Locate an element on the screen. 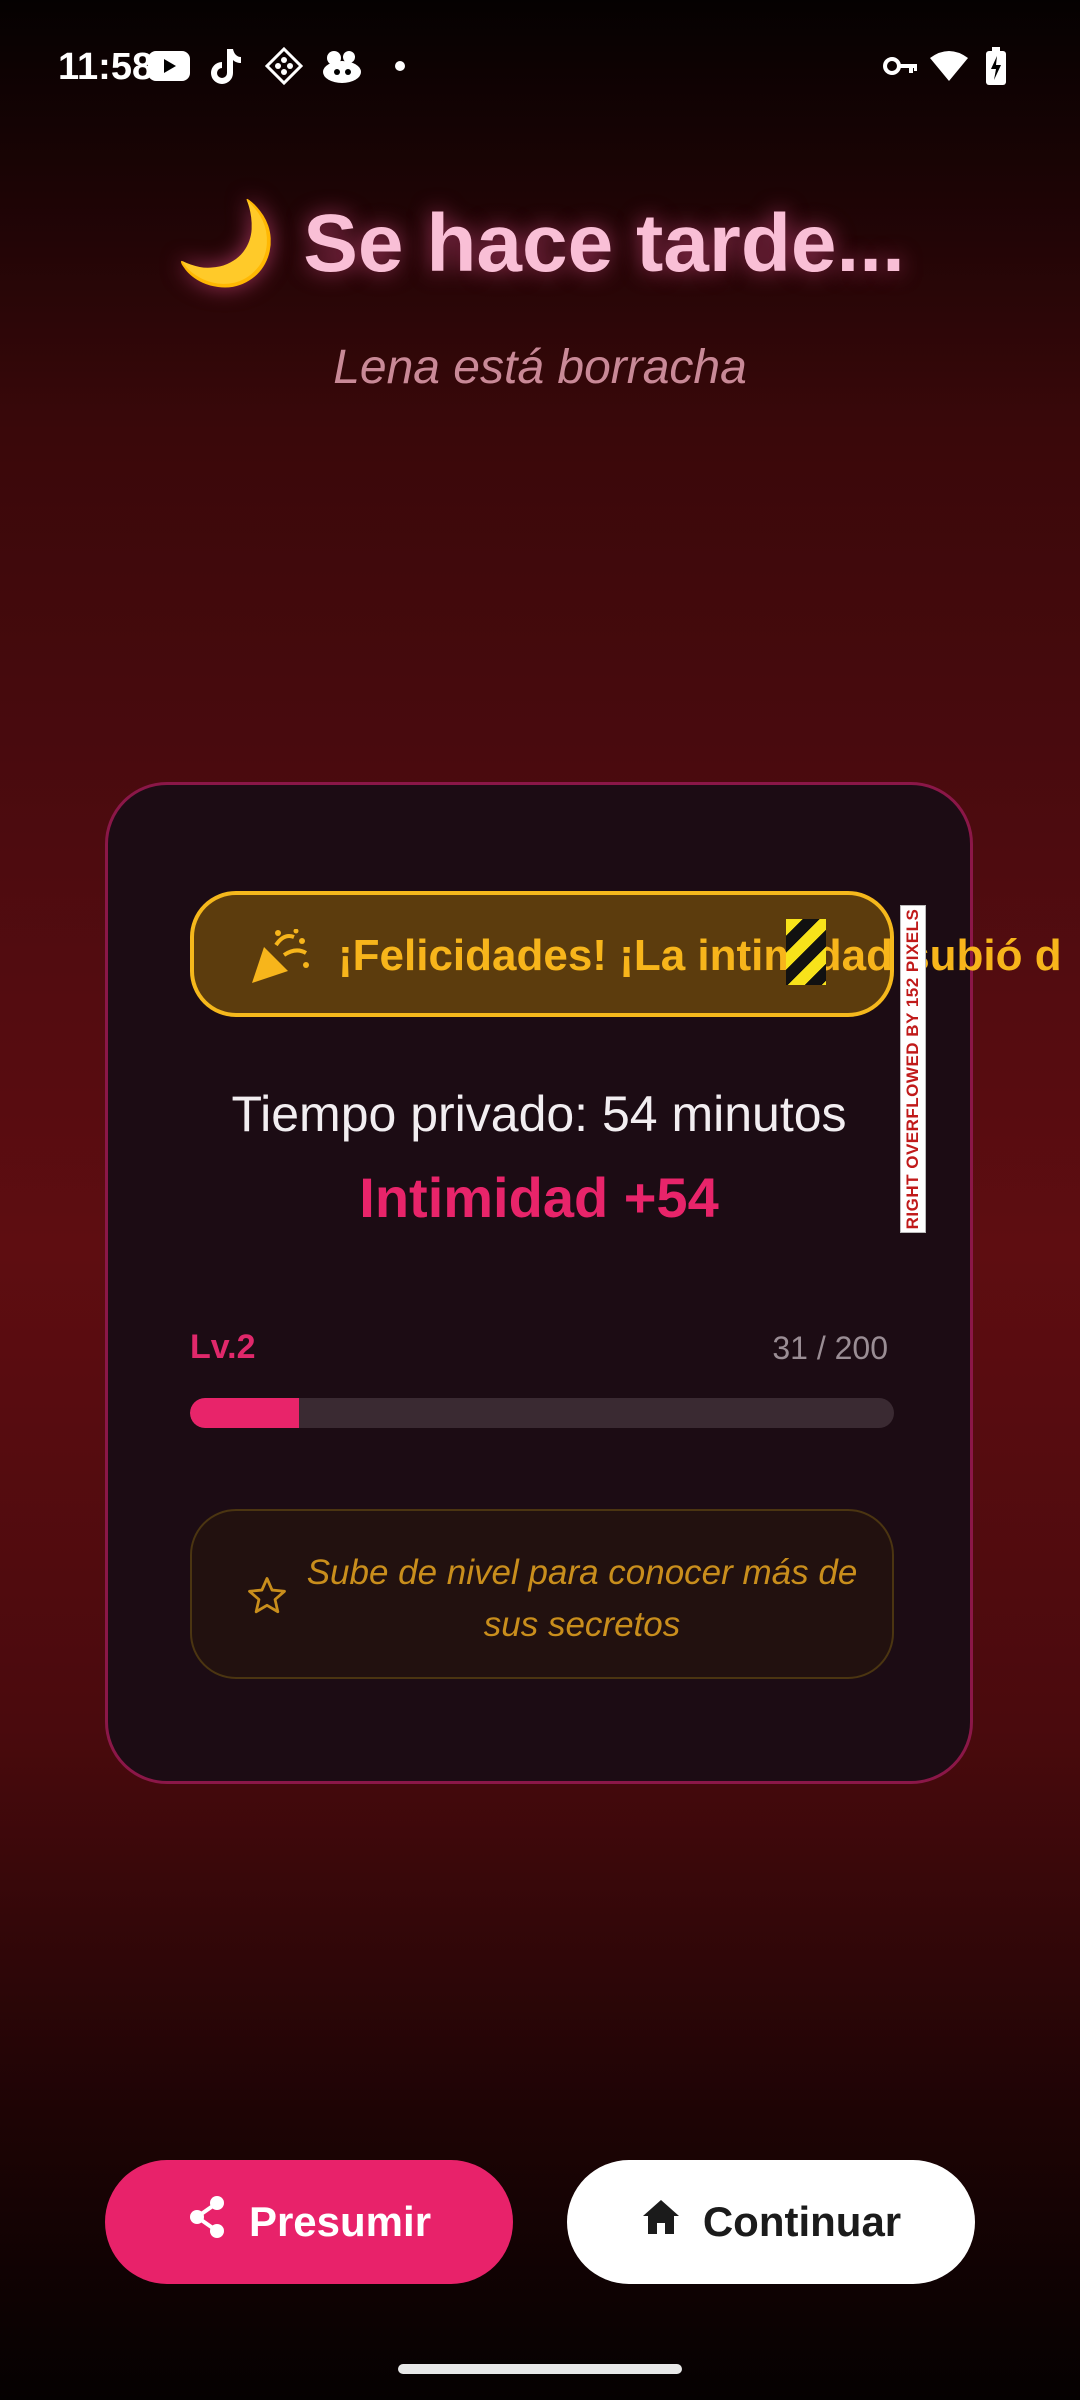  private-time-text: Tiempo privado: 54 minutos is located at coordinates (539, 1114).